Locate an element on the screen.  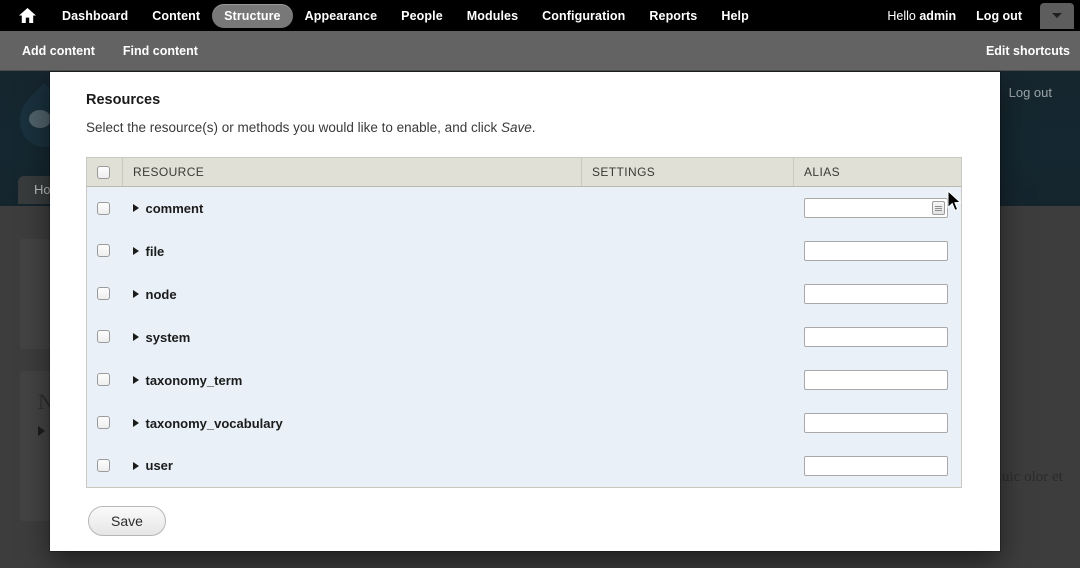
table-row: system is located at coordinates (524, 337).